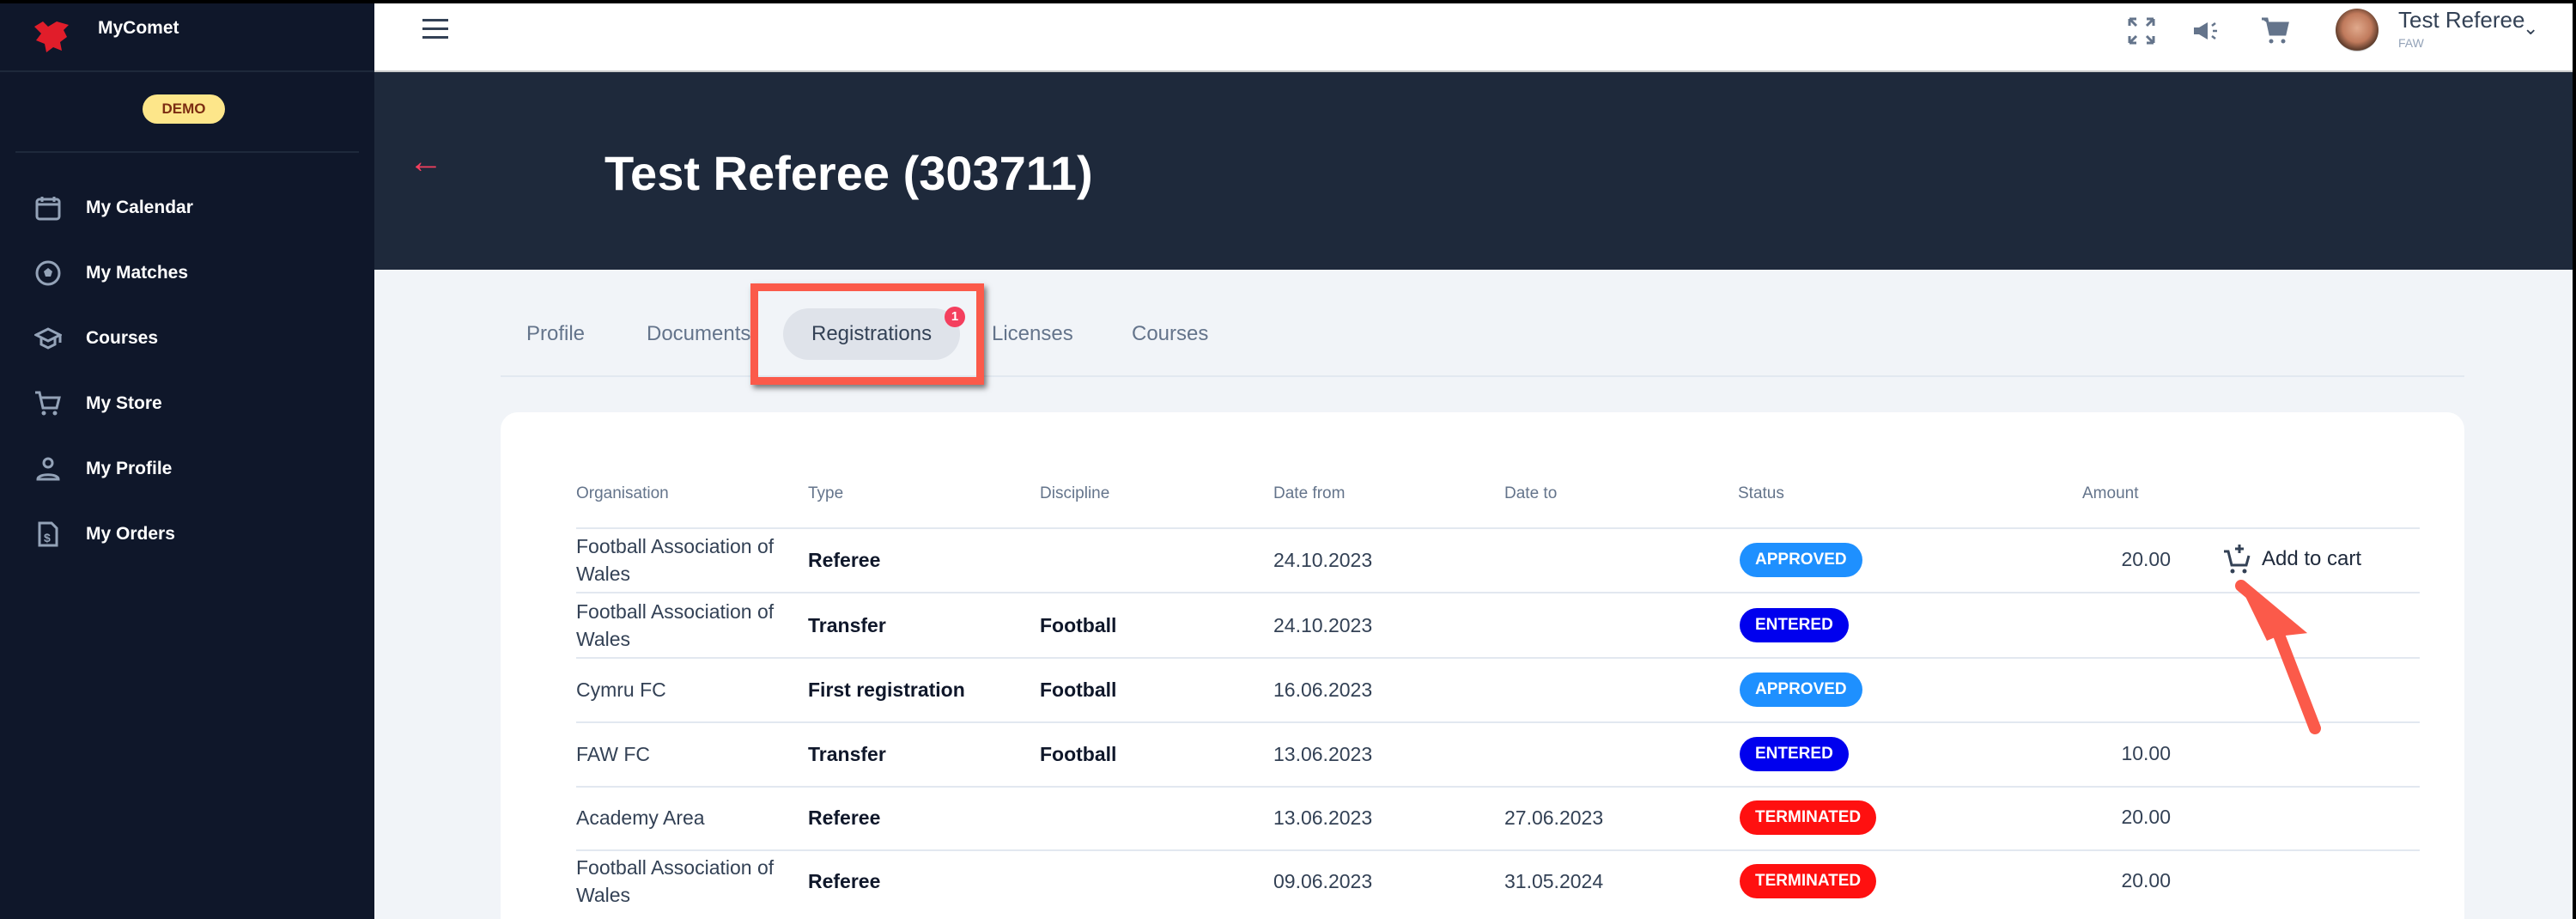 The height and width of the screenshot is (919, 2576). Describe the element at coordinates (1323, 881) in the screenshot. I see `date-from-cell: 09.06.2023` at that location.